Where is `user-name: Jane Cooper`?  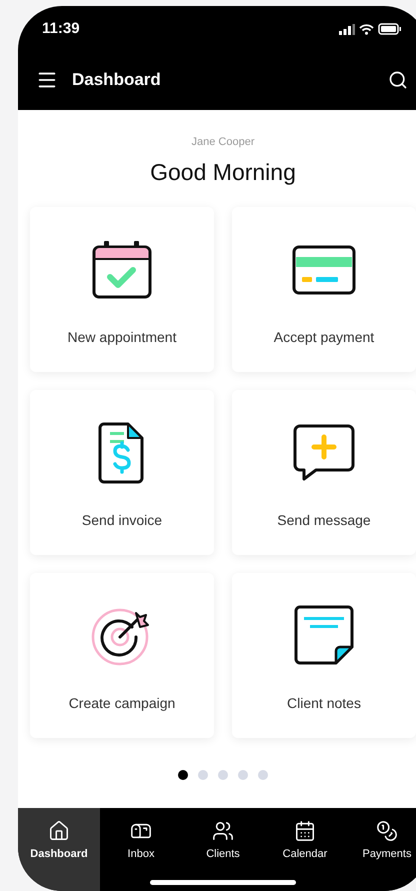 user-name: Jane Cooper is located at coordinates (223, 142).